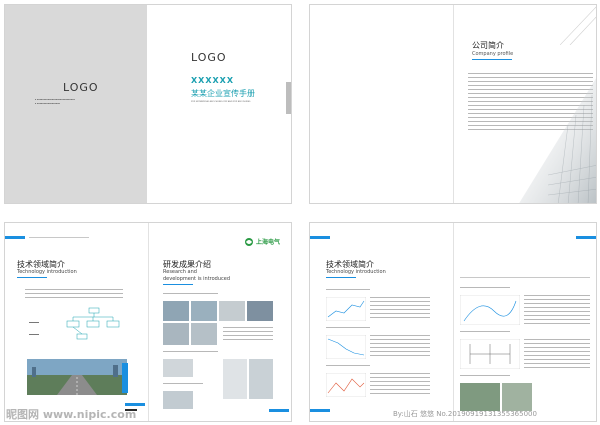 The image size is (600, 425). What do you see at coordinates (125, 378) in the screenshot?
I see `side-label-vertical` at bounding box center [125, 378].